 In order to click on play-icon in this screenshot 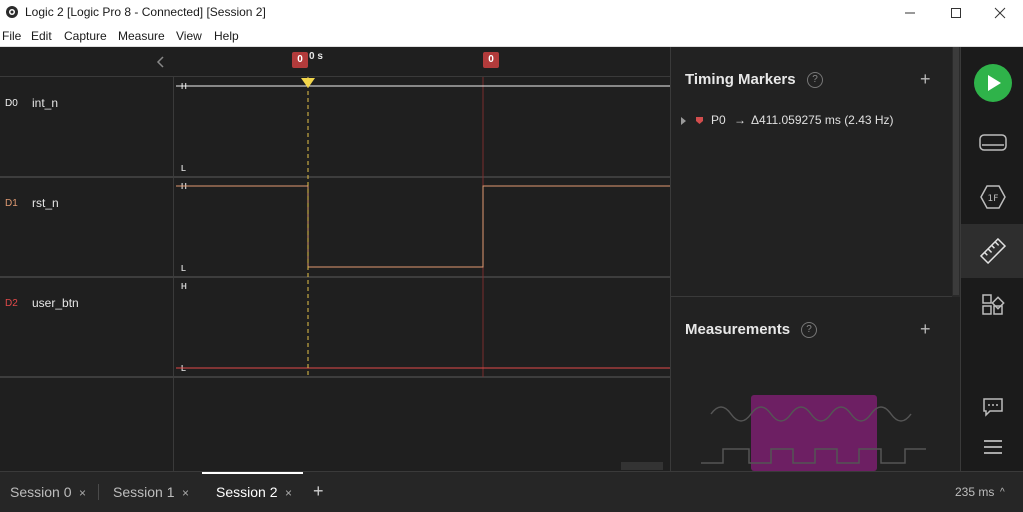, I will do `click(992, 83)`.